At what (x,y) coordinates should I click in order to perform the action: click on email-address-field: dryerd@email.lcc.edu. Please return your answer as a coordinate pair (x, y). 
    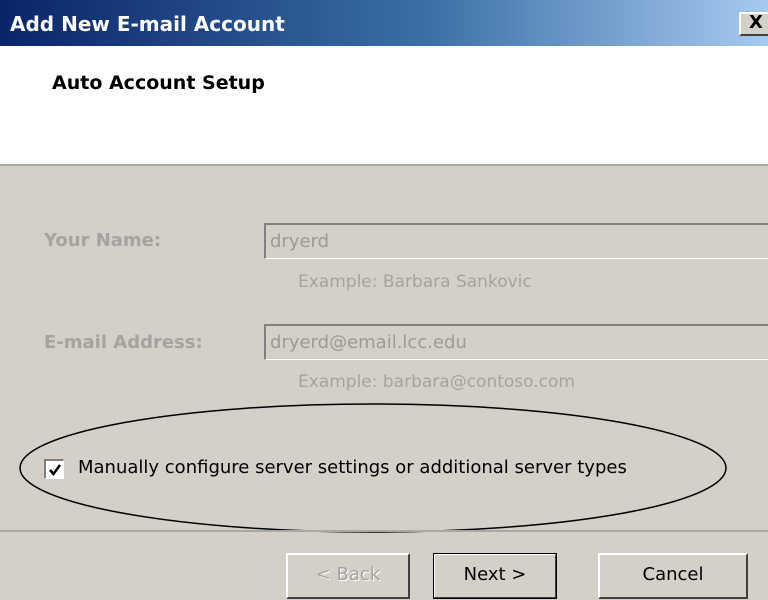
    Looking at the image, I should click on (516, 342).